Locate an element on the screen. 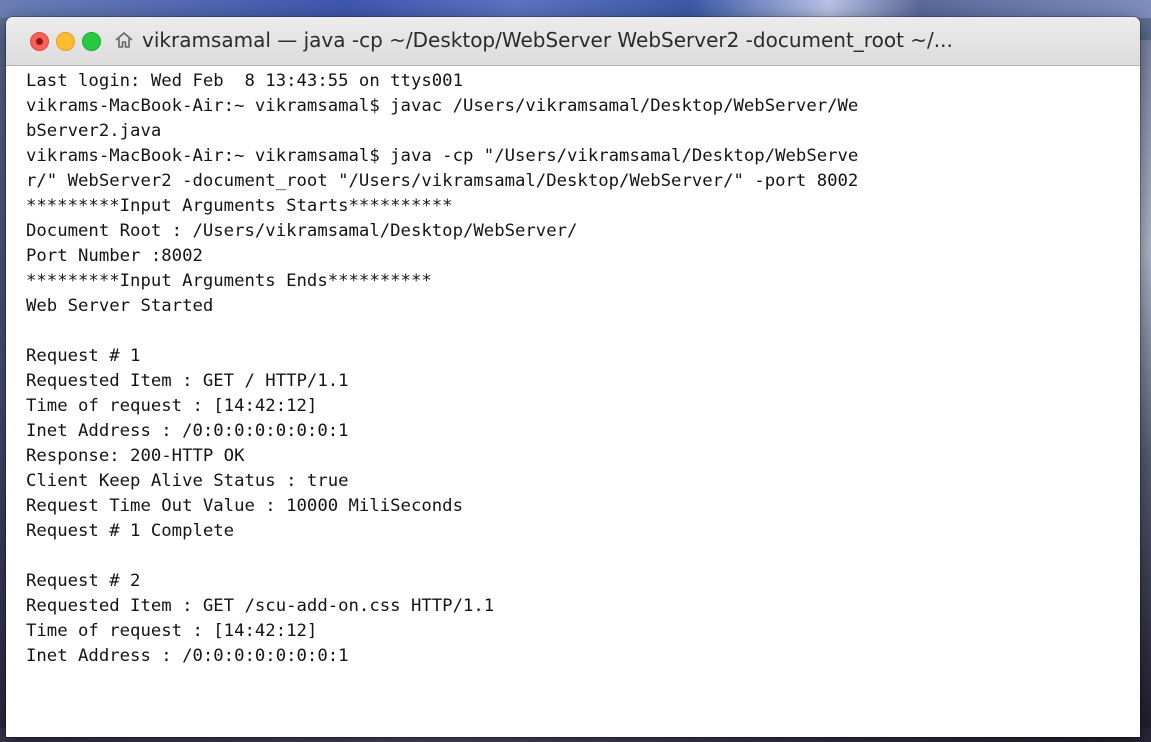 The width and height of the screenshot is (1151, 742). close-button is located at coordinates (39, 41).